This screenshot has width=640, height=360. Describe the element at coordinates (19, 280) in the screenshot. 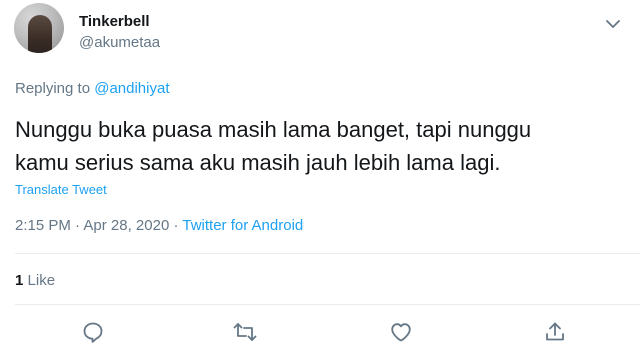

I see `like-count: 1` at that location.